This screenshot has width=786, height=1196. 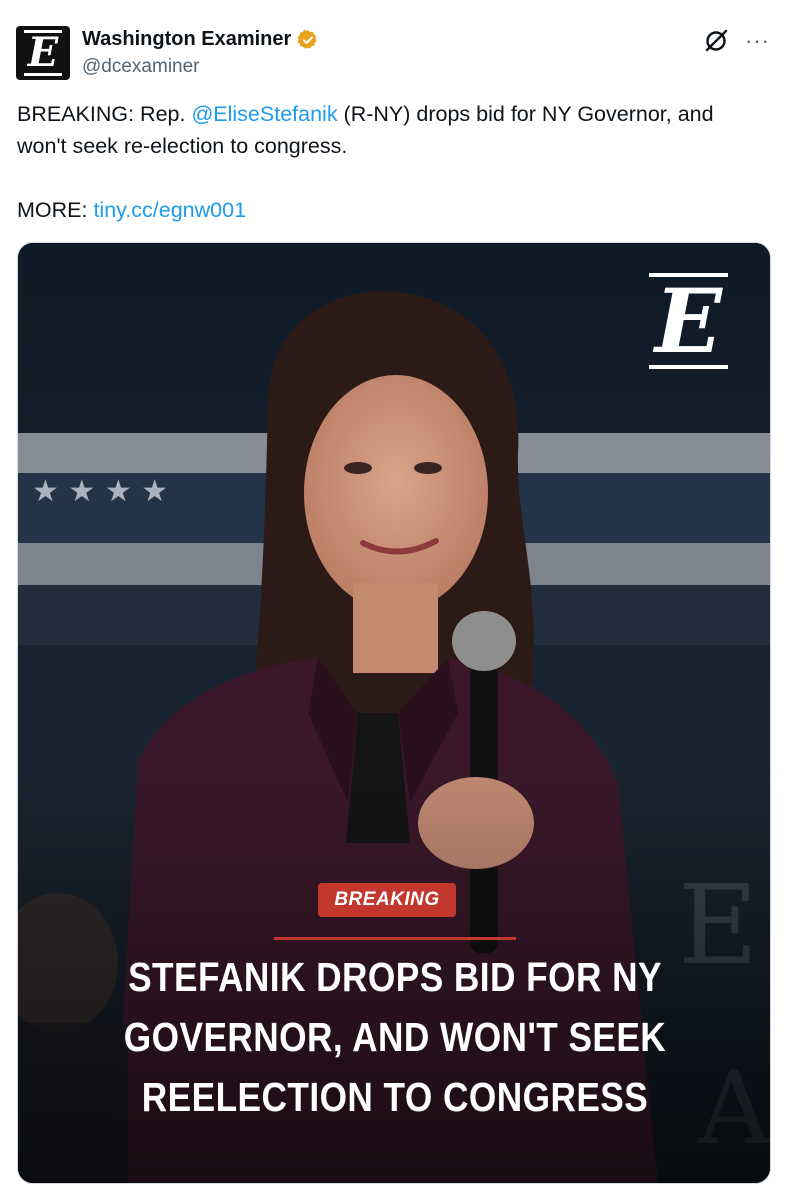 I want to click on tweet-prefix: BREAKING: Rep., so click(x=104, y=114).